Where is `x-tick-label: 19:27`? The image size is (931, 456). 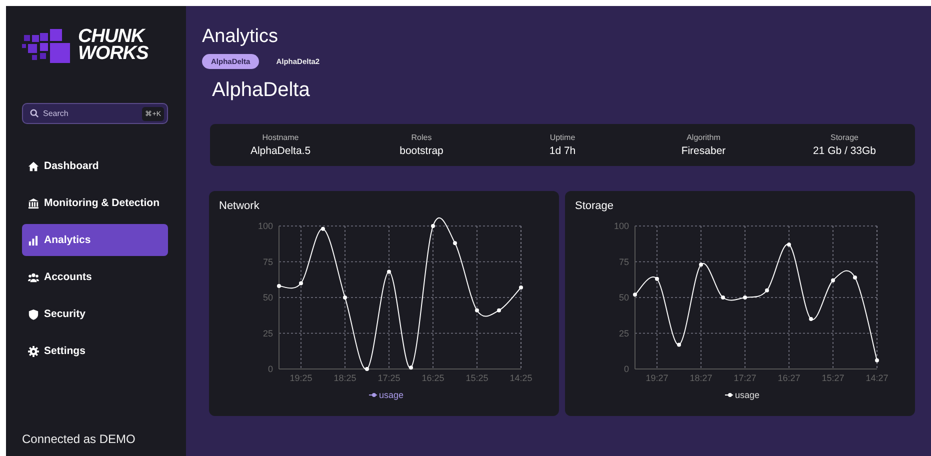 x-tick-label: 19:27 is located at coordinates (657, 378).